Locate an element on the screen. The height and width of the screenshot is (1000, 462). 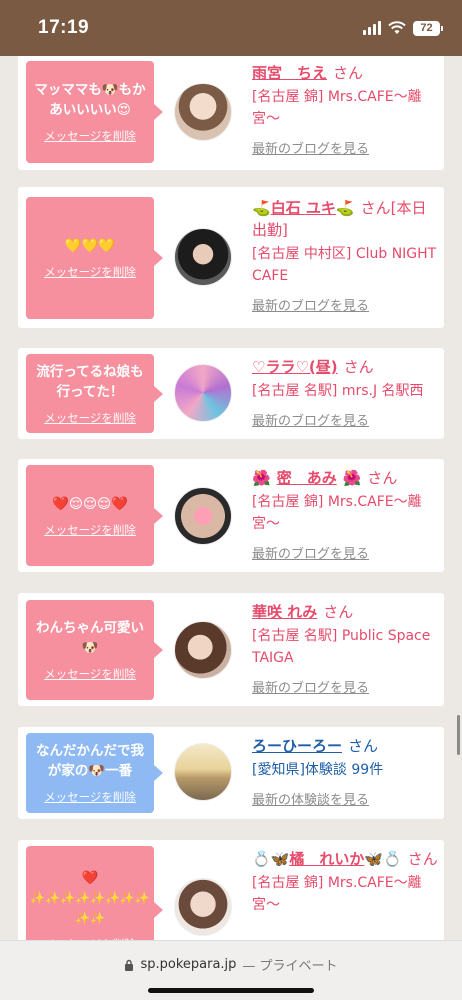
message-bubble: なんだかんだで我が家の🐶一番 メッセージを削除 is located at coordinates (94, 773).